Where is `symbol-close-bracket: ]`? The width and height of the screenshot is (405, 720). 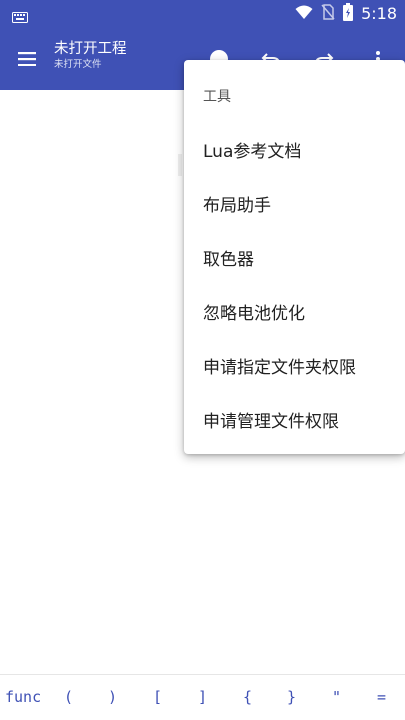
symbol-close-bracket: ] is located at coordinates (202, 697).